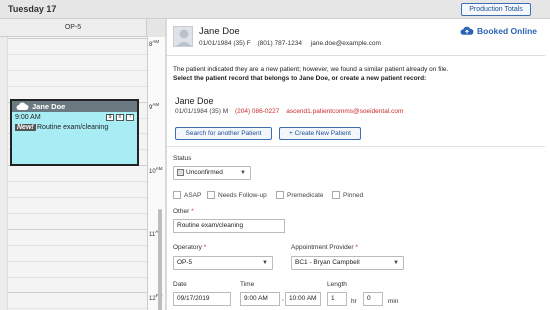 Image resolution: width=550 pixels, height=310 pixels. I want to click on similar-patient-name: Jane Doe, so click(194, 101).